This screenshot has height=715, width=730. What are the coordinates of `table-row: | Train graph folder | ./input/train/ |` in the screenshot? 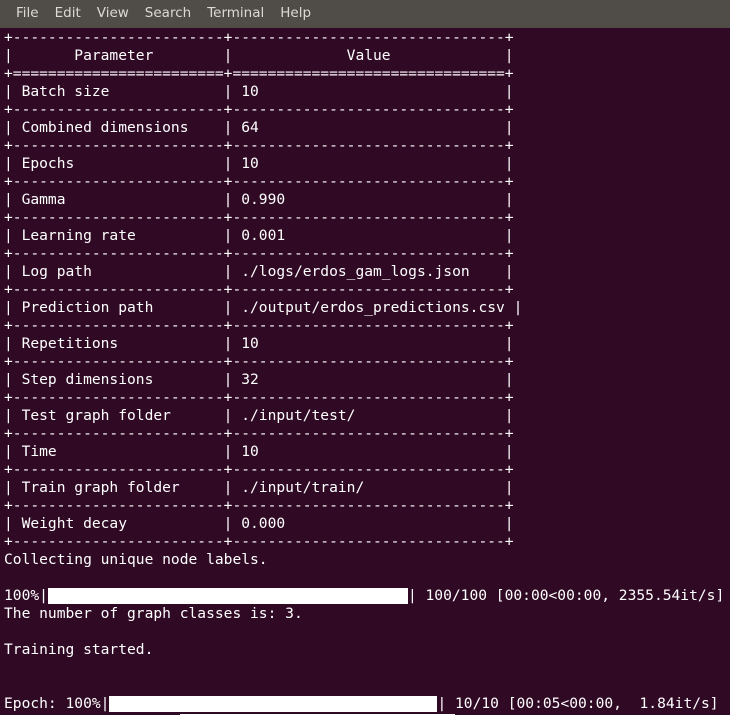 It's located at (259, 487).